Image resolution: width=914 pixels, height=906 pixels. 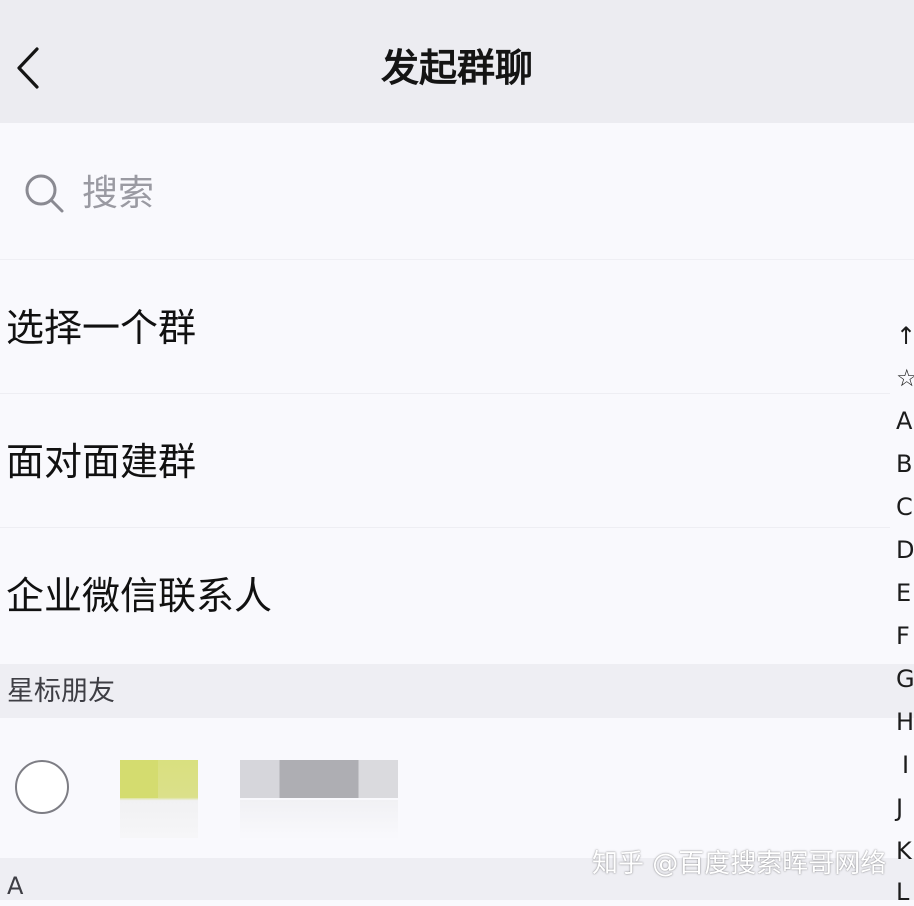 I want to click on back-button, so click(x=28, y=68).